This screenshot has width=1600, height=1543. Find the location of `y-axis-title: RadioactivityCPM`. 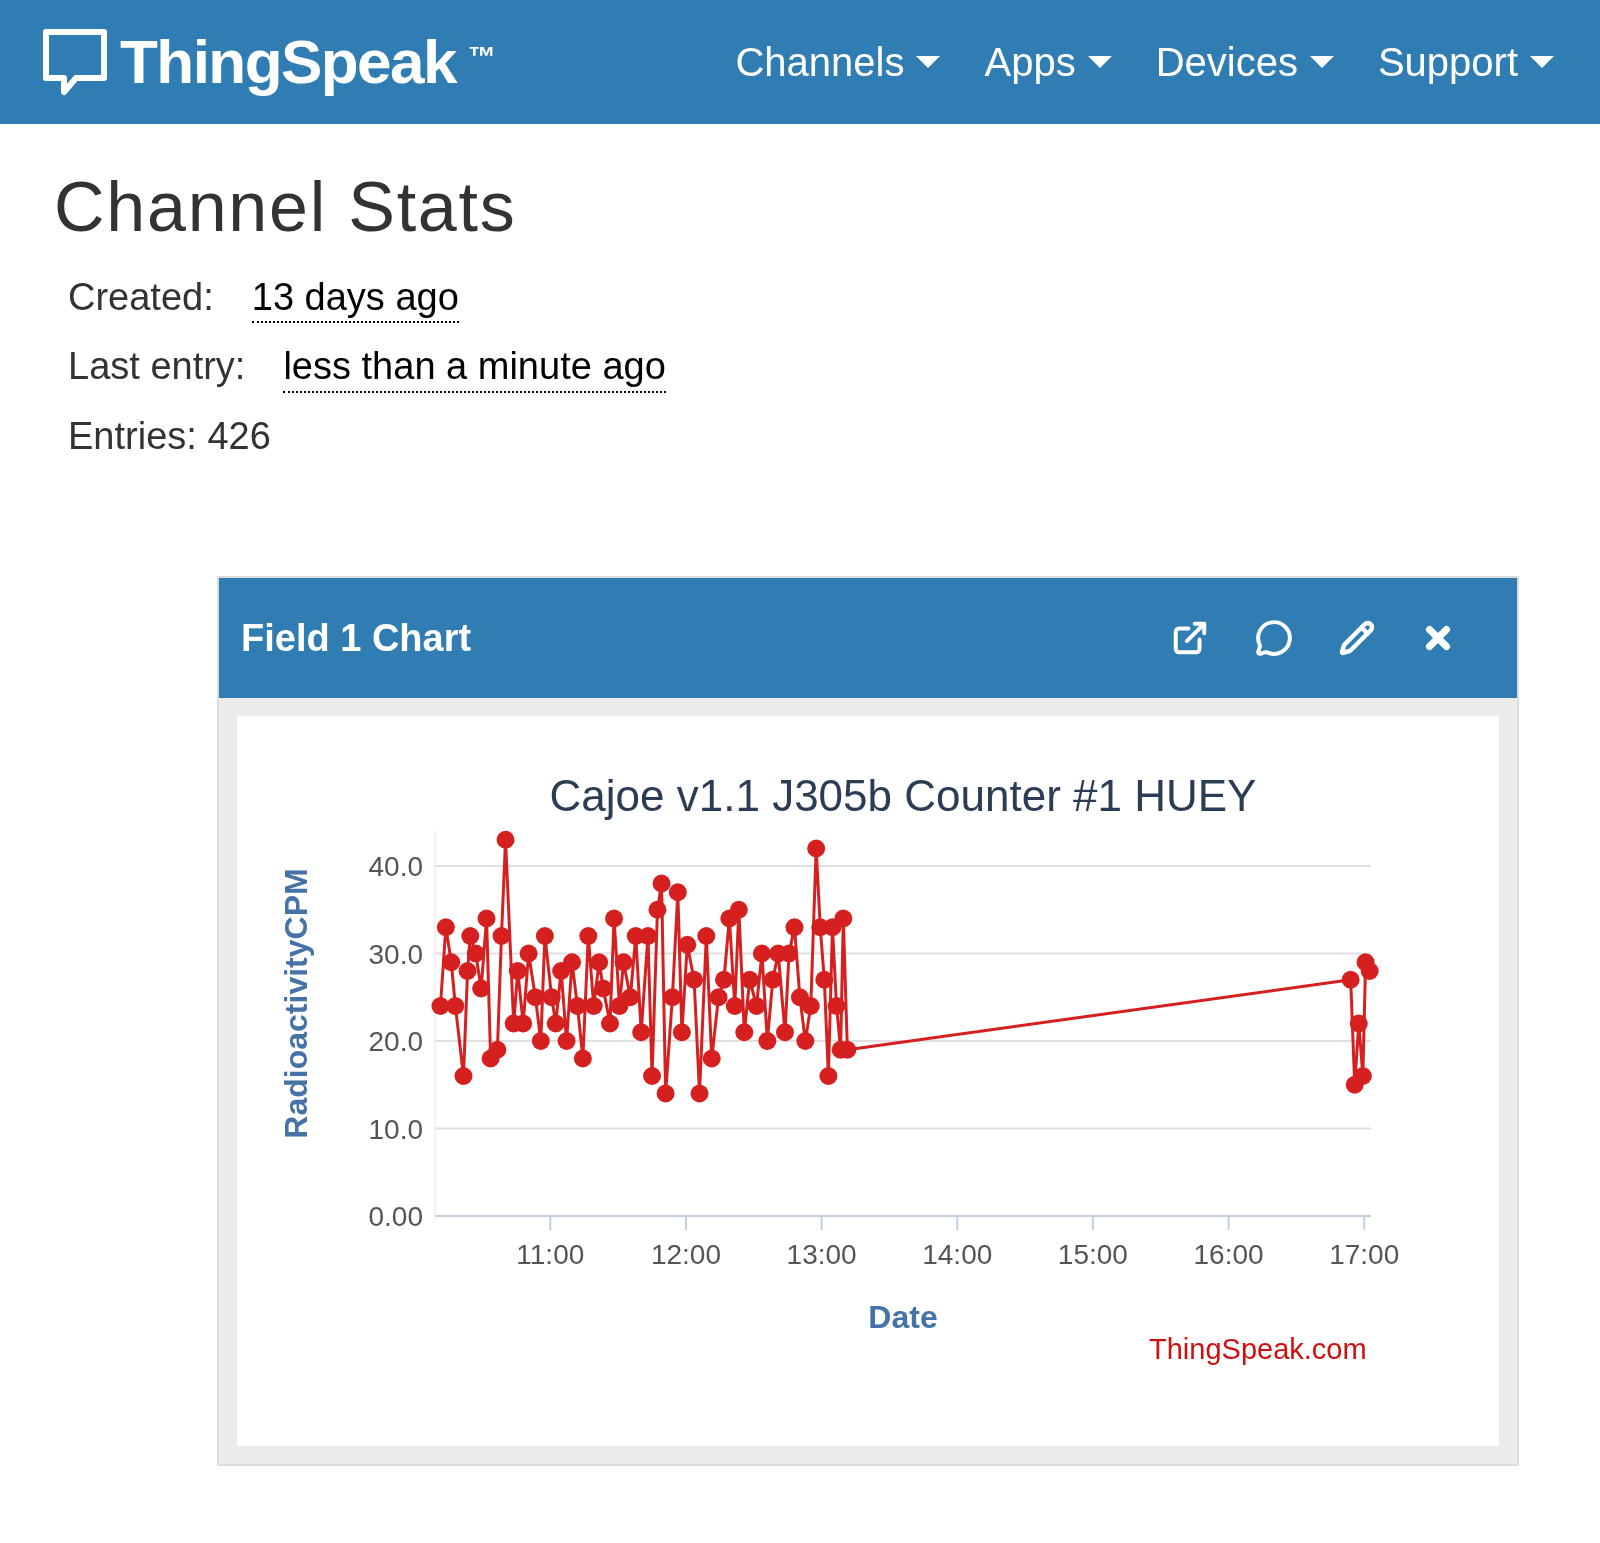

y-axis-title: RadioactivityCPM is located at coordinates (296, 1003).